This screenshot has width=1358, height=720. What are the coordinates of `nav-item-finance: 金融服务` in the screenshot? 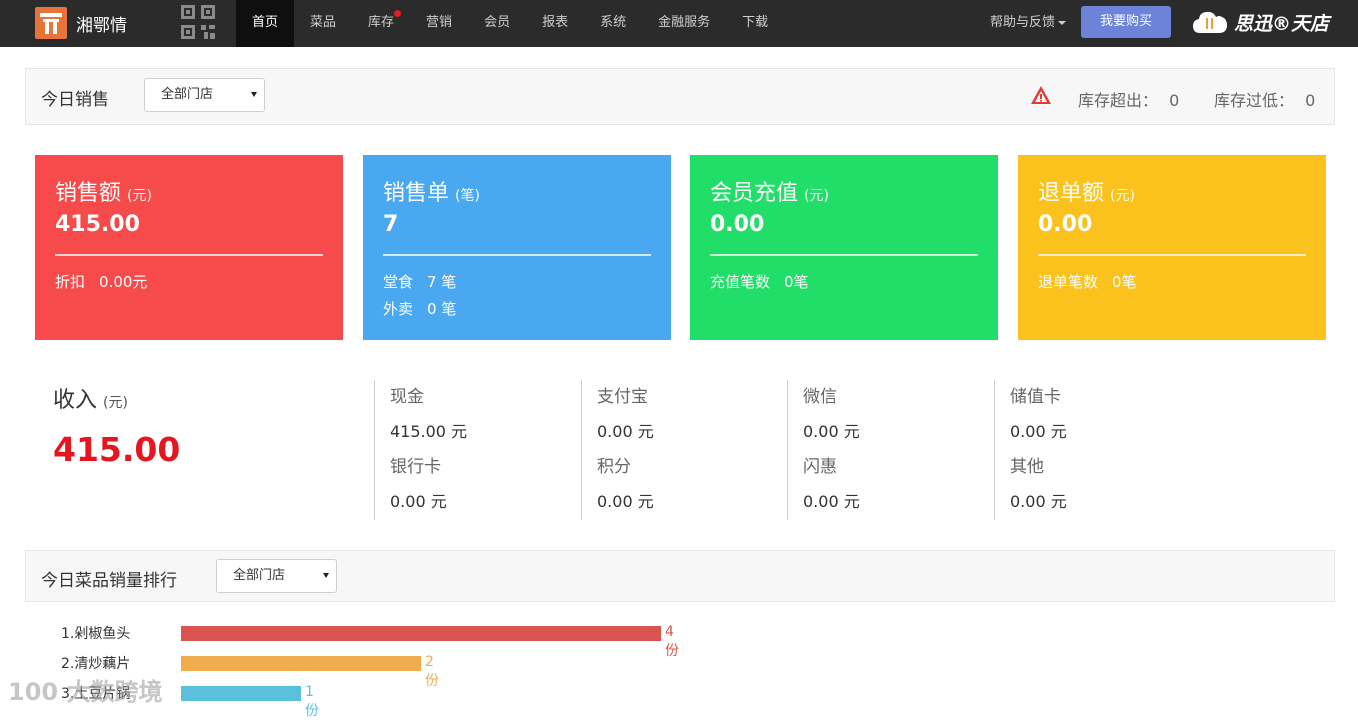 It's located at (684, 23).